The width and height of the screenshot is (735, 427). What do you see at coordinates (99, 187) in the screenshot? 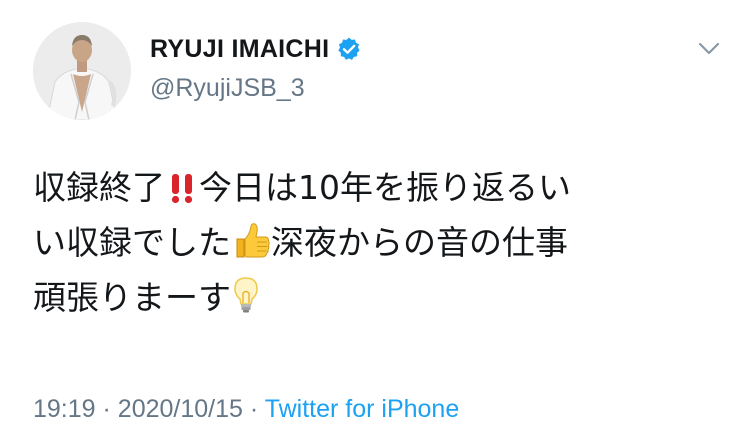
I see `tweet-text-segment: 収録終了` at bounding box center [99, 187].